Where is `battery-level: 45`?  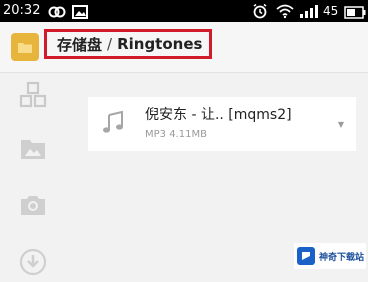
battery-level: 45 is located at coordinates (331, 11).